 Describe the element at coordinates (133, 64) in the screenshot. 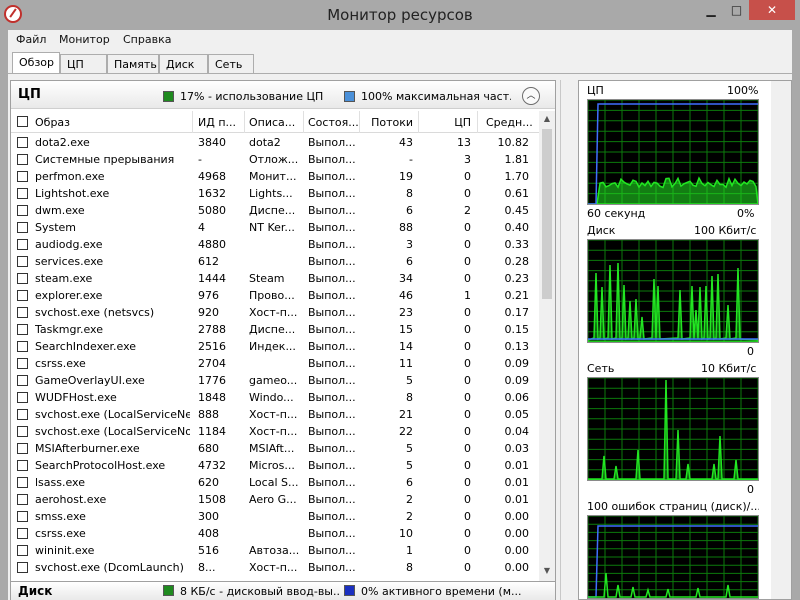

I see `tab-memory: Память` at that location.